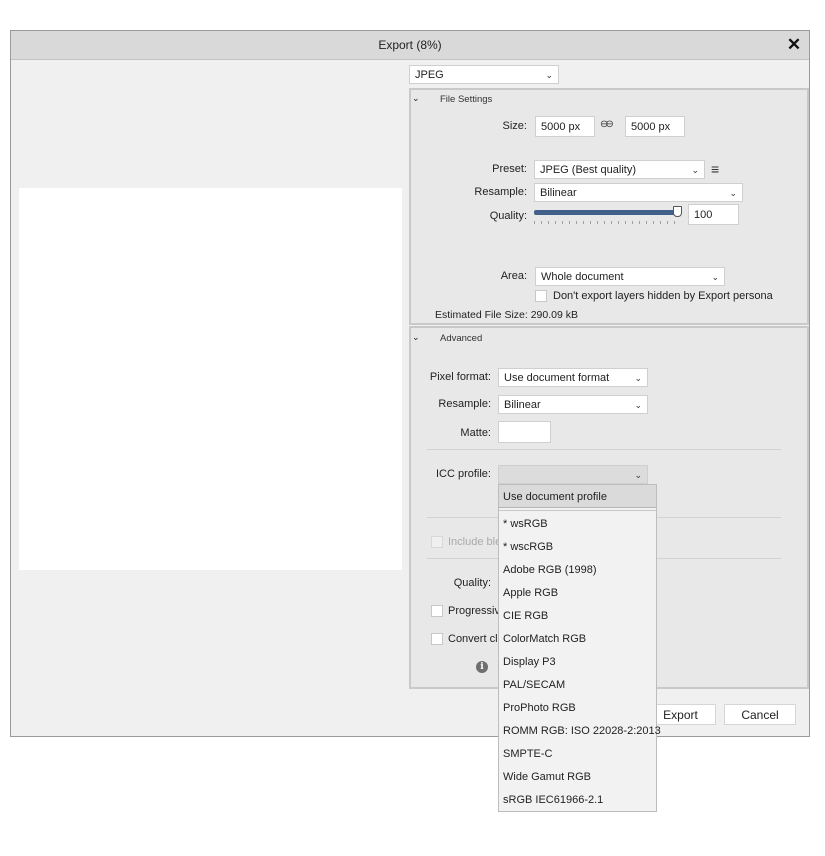  I want to click on height-input: 5000 px, so click(655, 126).